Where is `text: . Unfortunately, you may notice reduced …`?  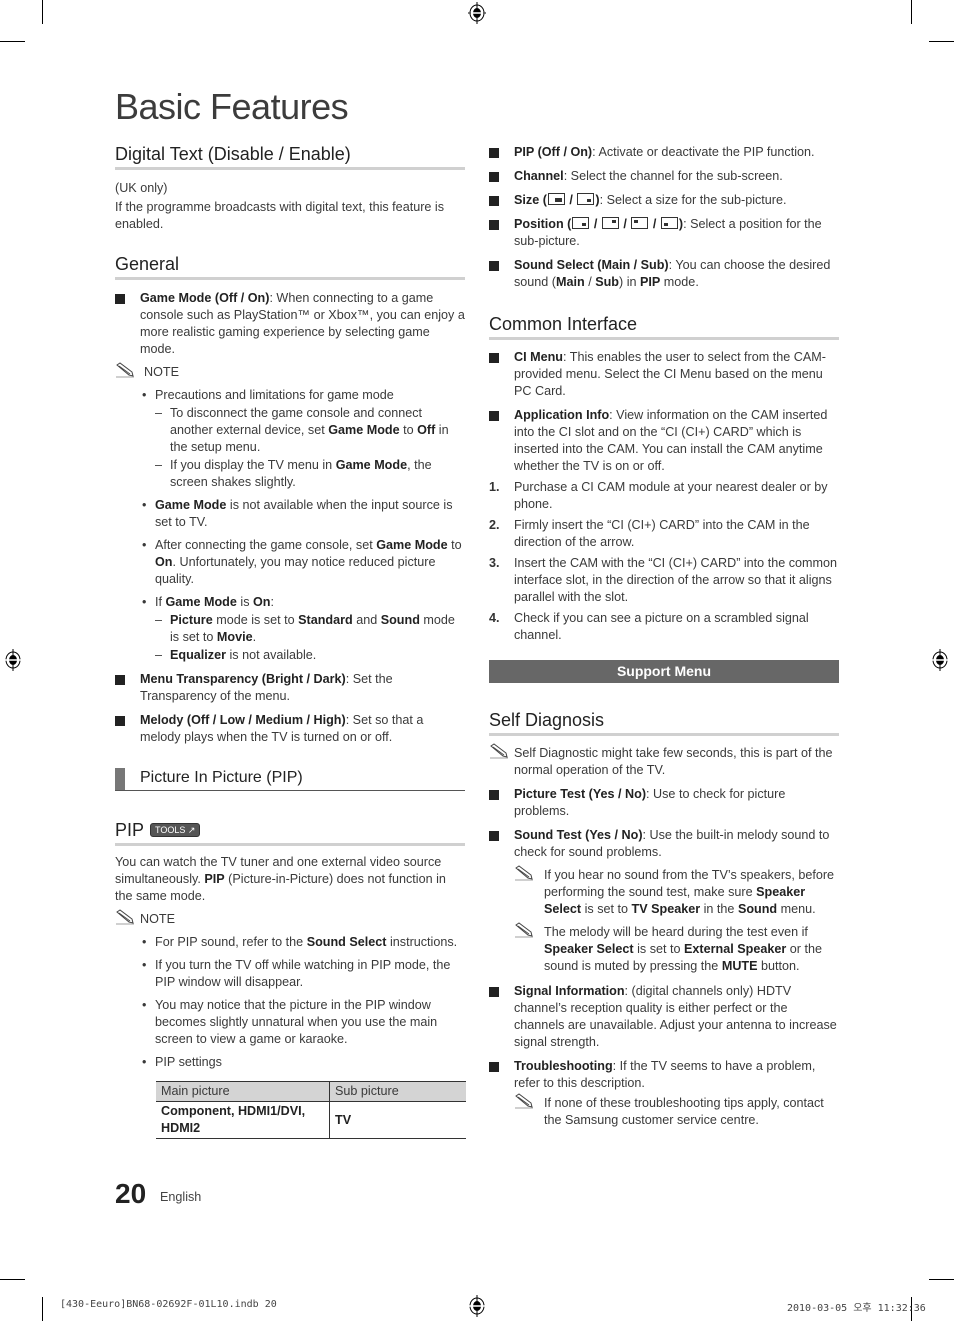 text: . Unfortunately, you may notice reduced … is located at coordinates (295, 570).